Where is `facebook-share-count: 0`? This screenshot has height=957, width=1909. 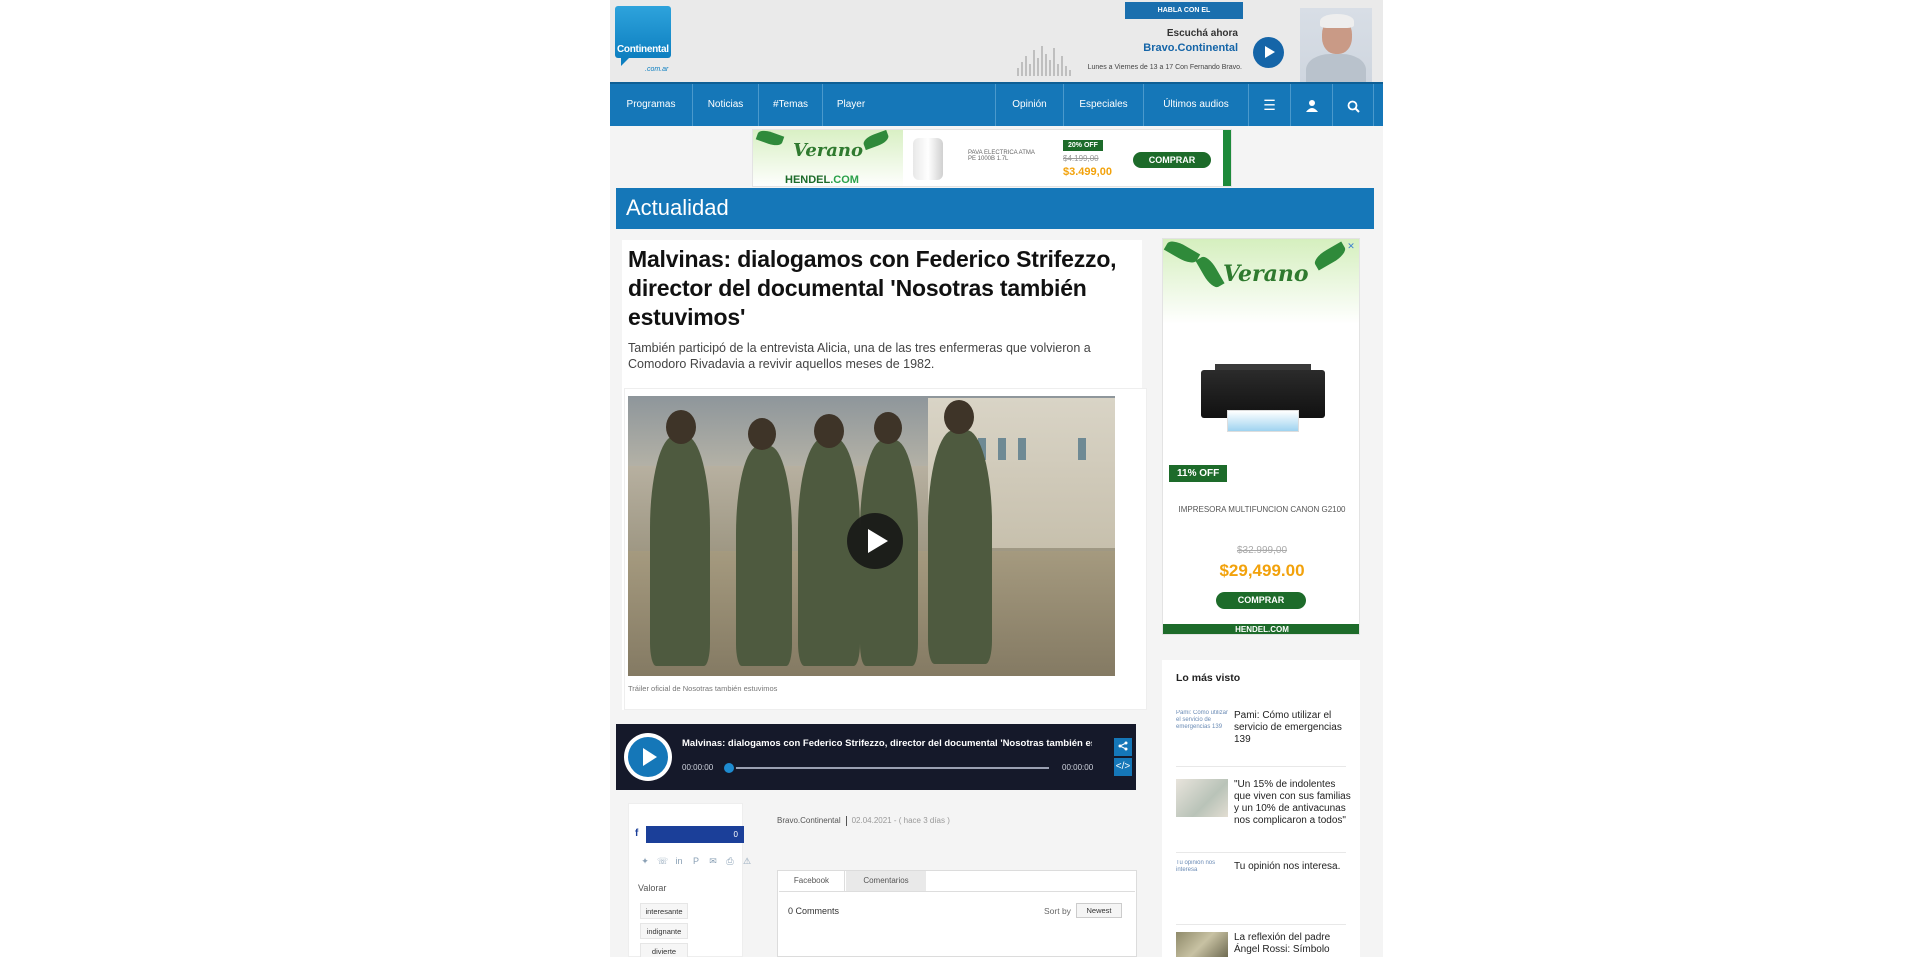 facebook-share-count: 0 is located at coordinates (695, 834).